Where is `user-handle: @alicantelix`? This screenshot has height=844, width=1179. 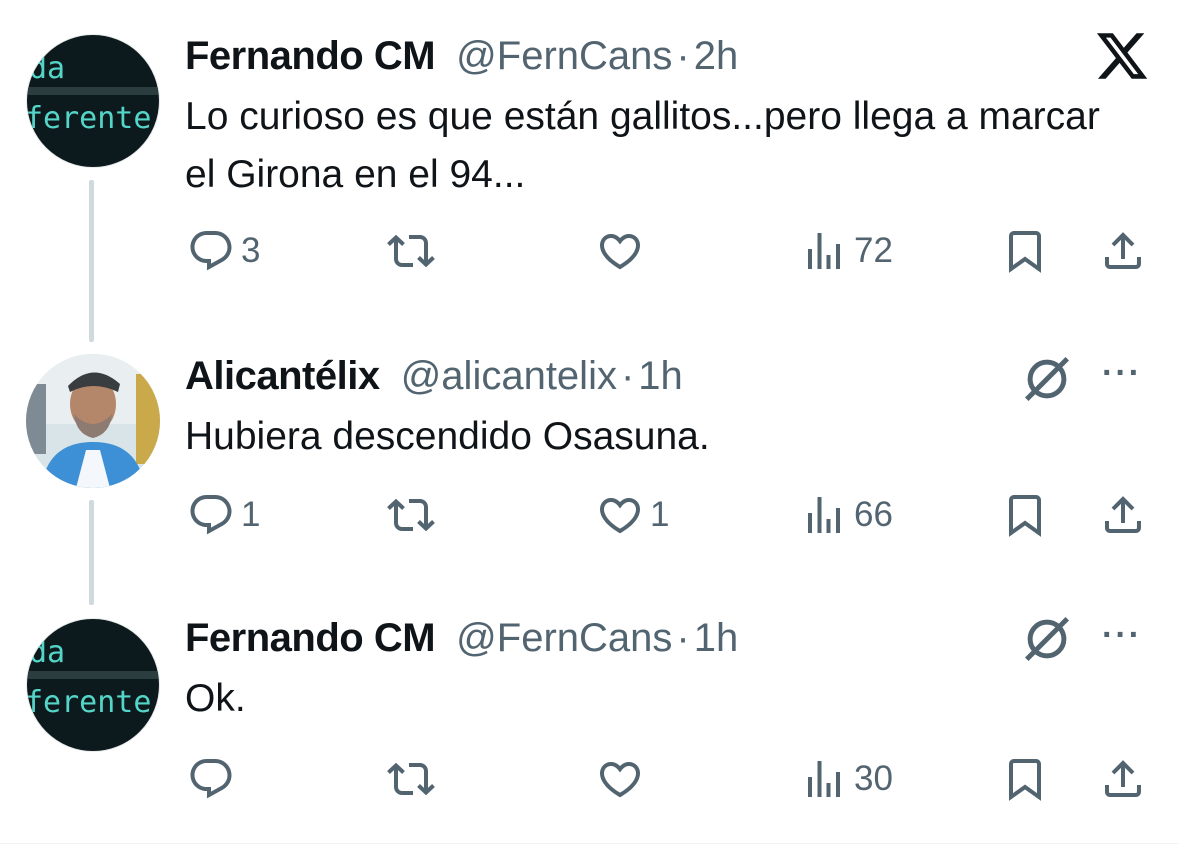 user-handle: @alicantelix is located at coordinates (509, 376).